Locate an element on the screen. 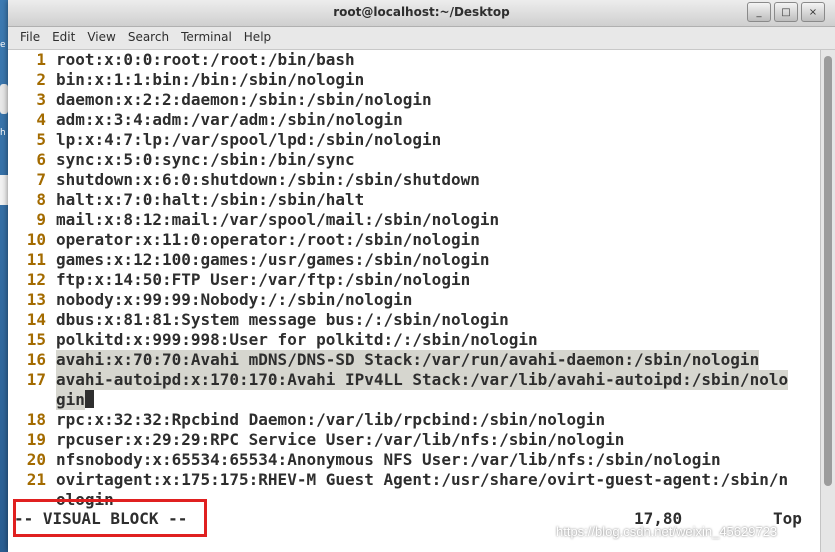 This screenshot has width=835, height=552. menu-edit: Edit is located at coordinates (63, 38).